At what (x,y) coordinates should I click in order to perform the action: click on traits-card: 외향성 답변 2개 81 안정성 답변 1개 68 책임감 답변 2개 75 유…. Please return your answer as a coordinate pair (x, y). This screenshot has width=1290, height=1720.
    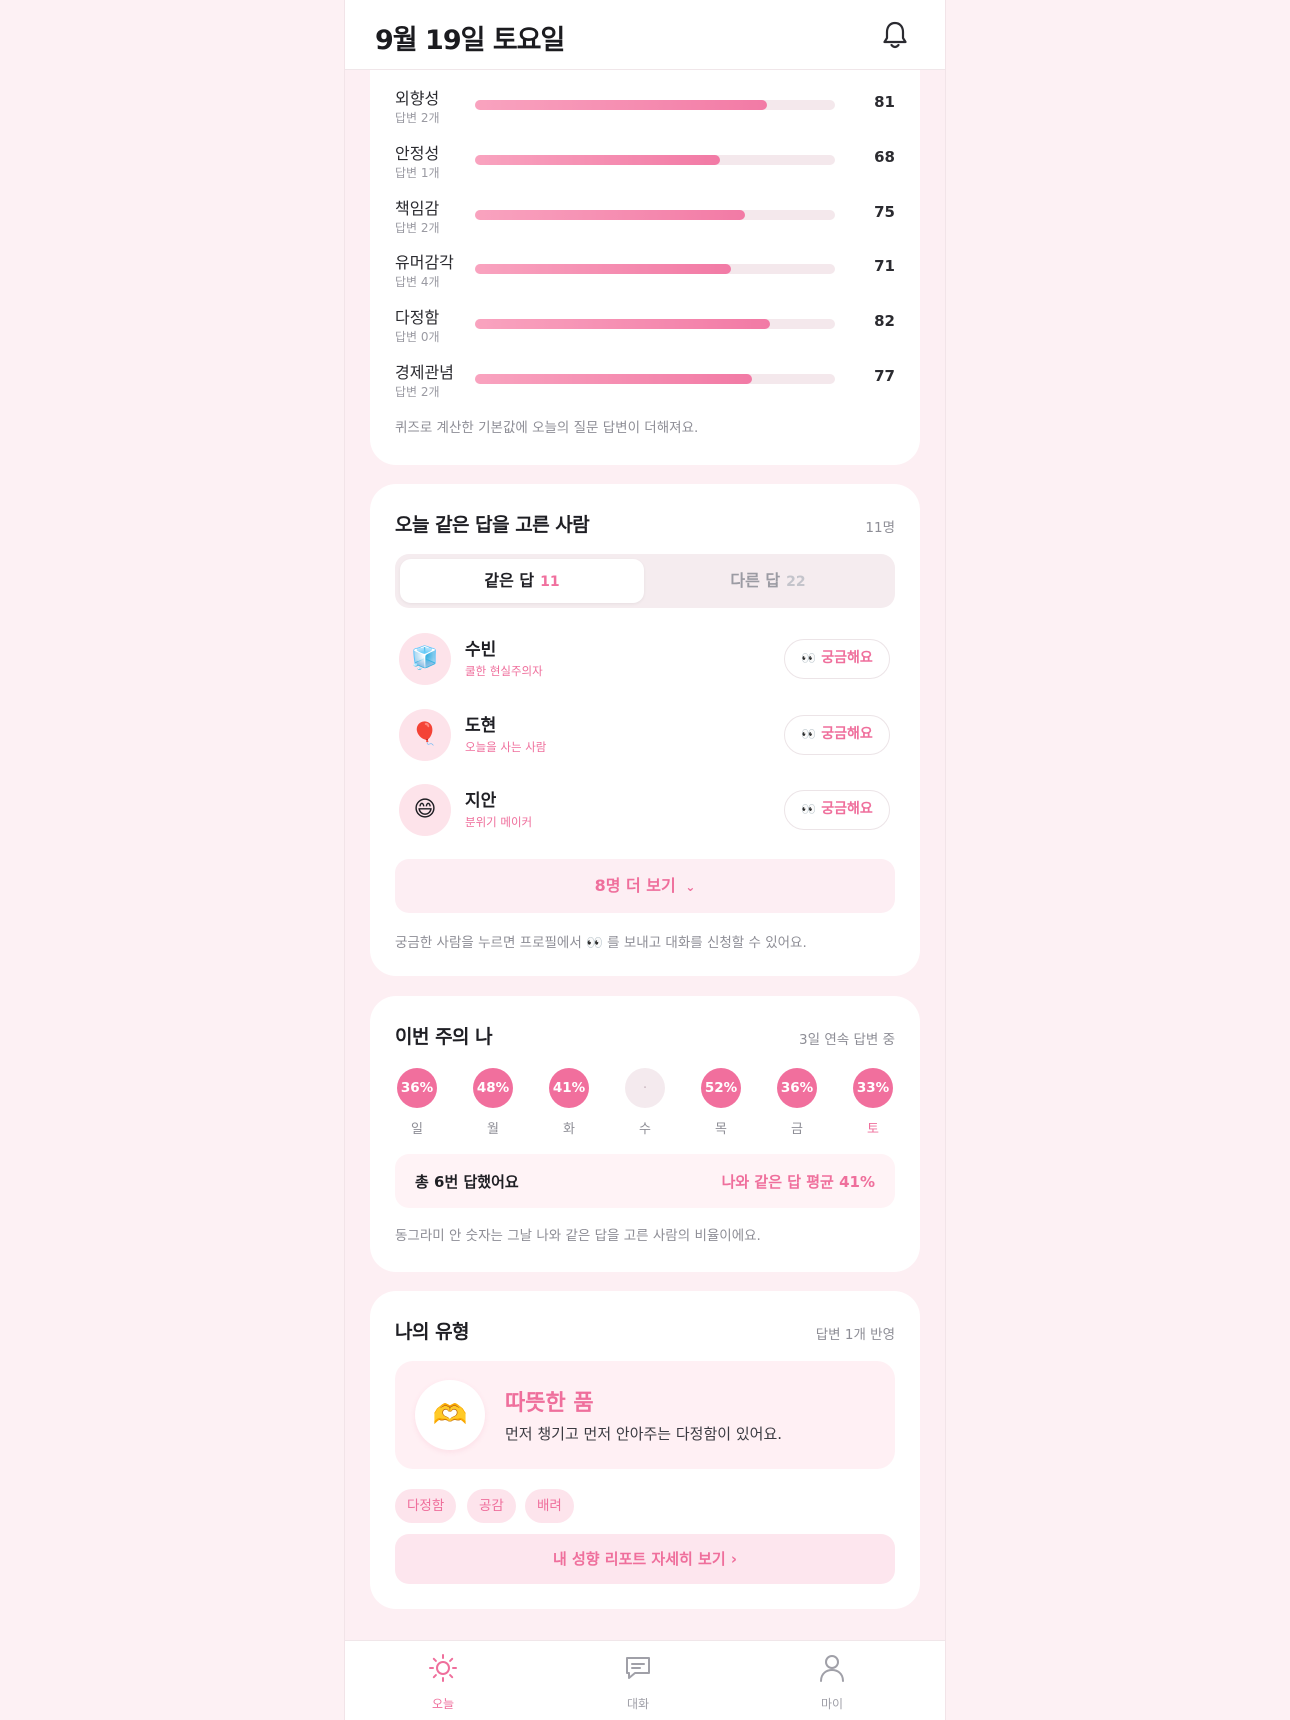
    Looking at the image, I should click on (645, 237).